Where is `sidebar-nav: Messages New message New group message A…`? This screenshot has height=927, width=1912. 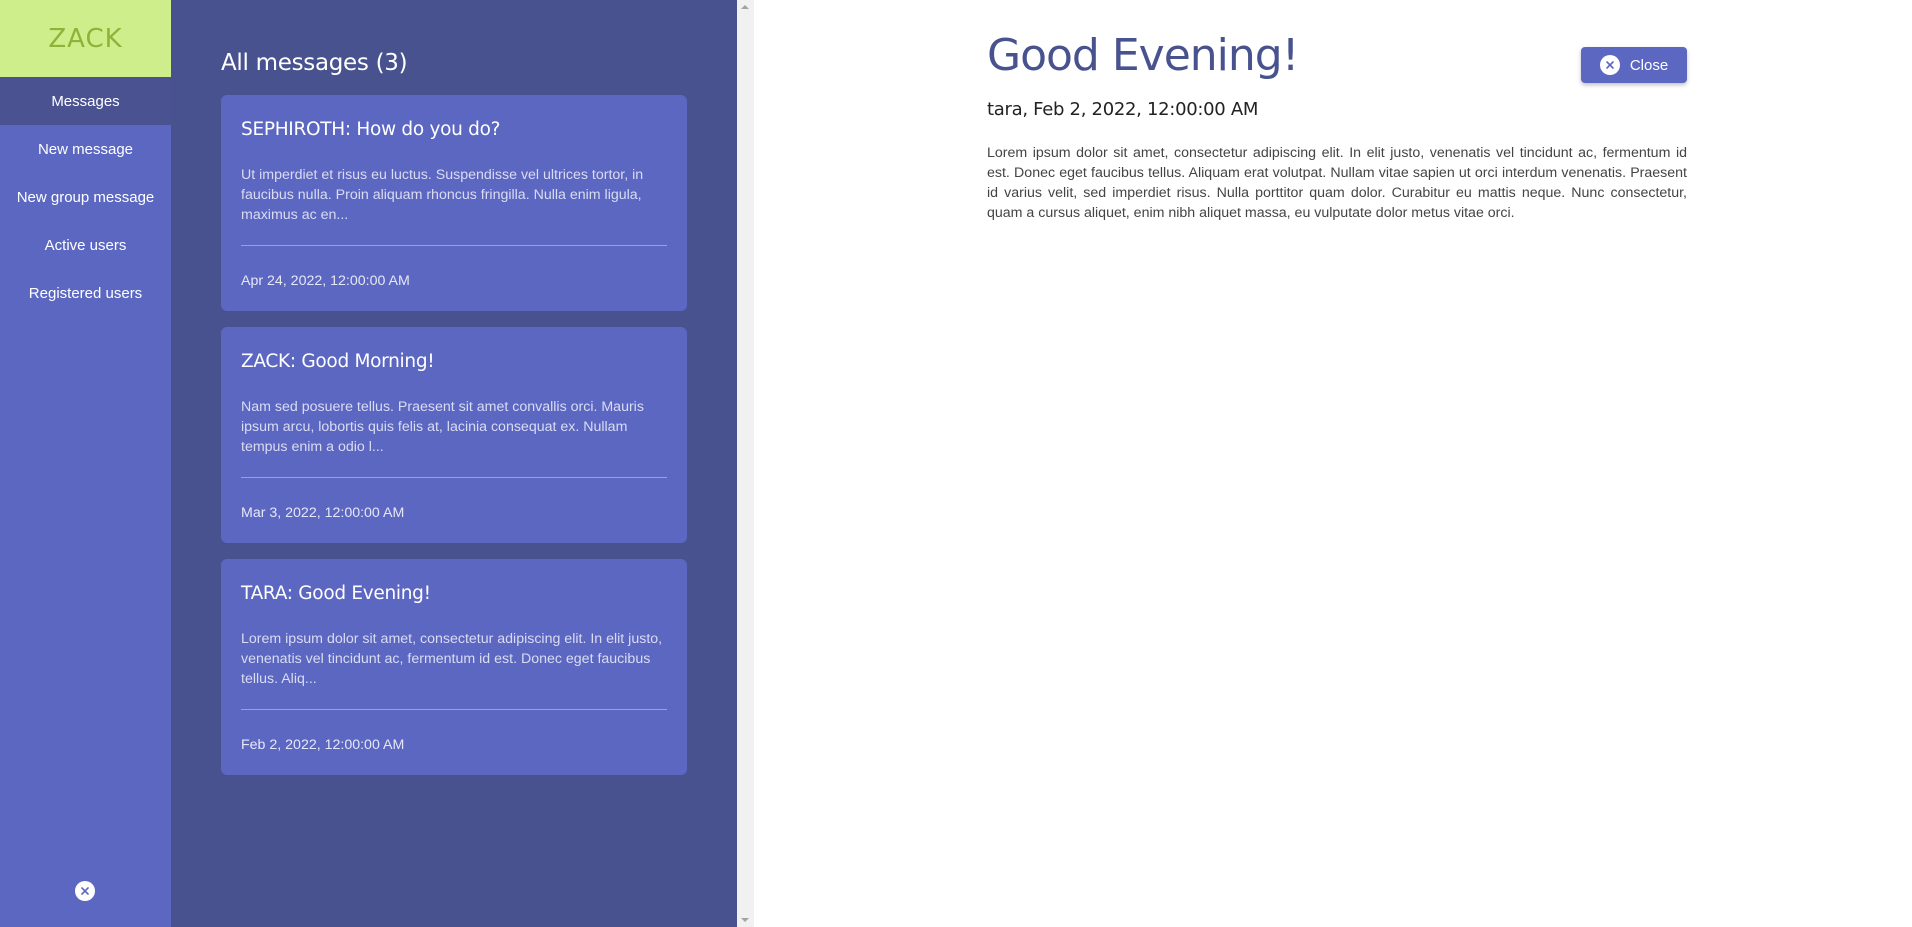 sidebar-nav: Messages New message New group message A… is located at coordinates (85, 197).